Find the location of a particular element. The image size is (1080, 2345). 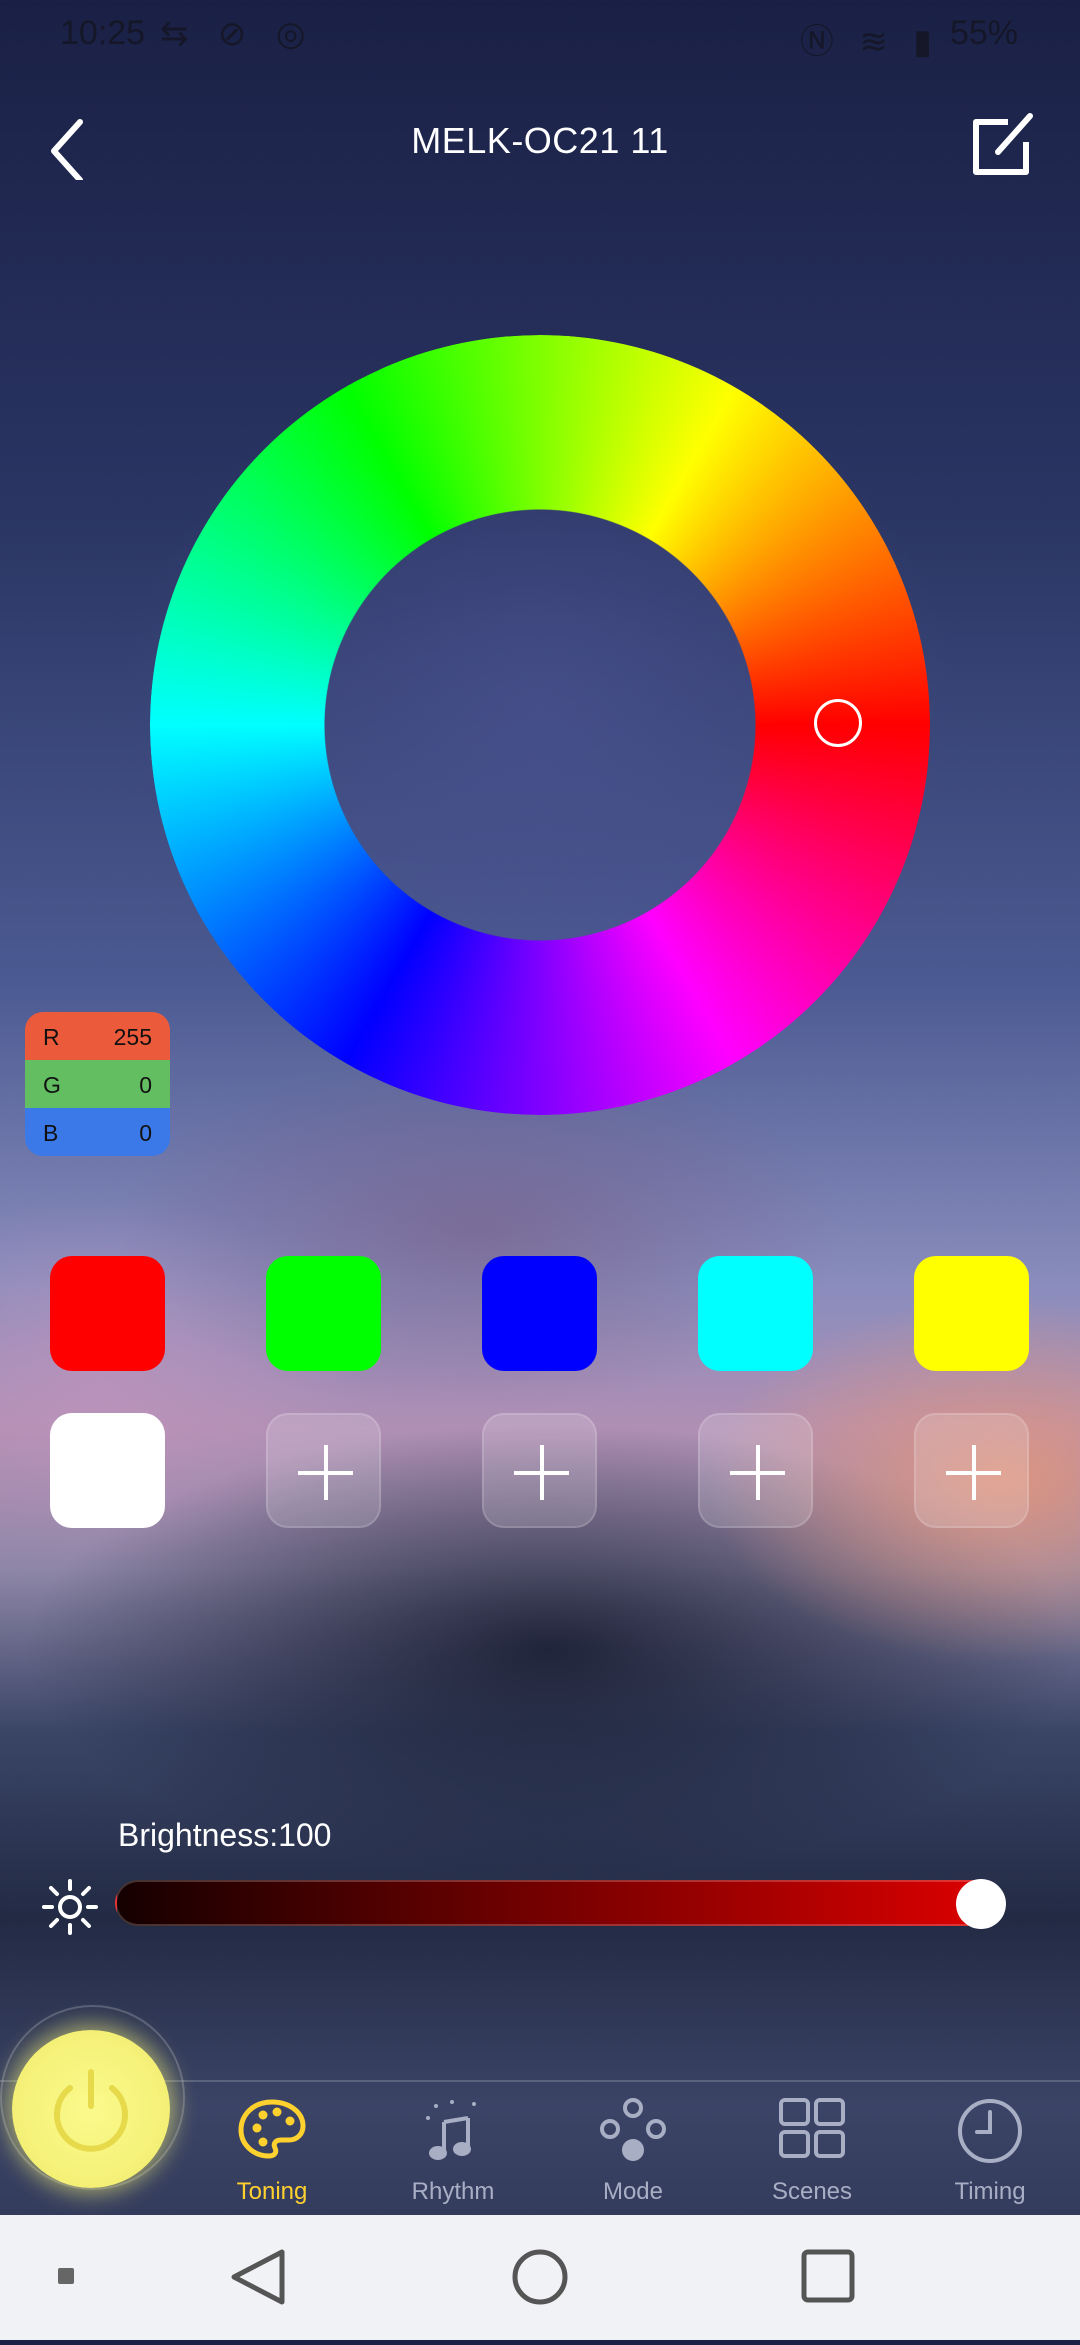

power-button is located at coordinates (91, 2109).